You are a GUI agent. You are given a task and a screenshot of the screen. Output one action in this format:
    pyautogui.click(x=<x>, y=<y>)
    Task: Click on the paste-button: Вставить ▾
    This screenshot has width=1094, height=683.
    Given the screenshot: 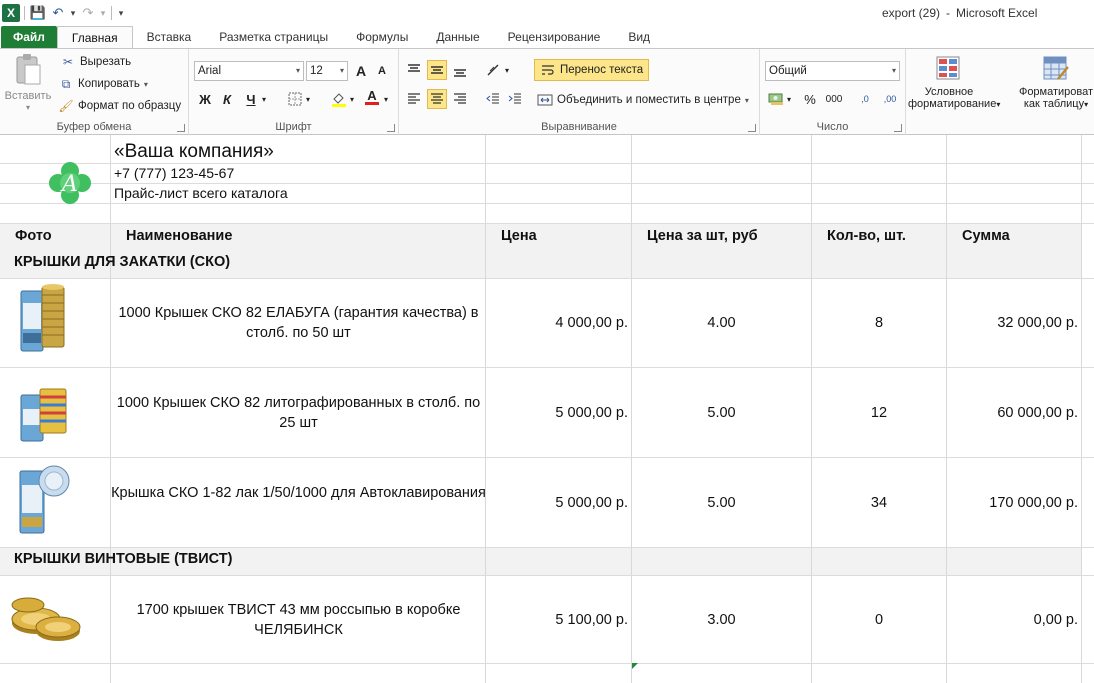 What is the action you would take?
    pyautogui.click(x=28, y=83)
    